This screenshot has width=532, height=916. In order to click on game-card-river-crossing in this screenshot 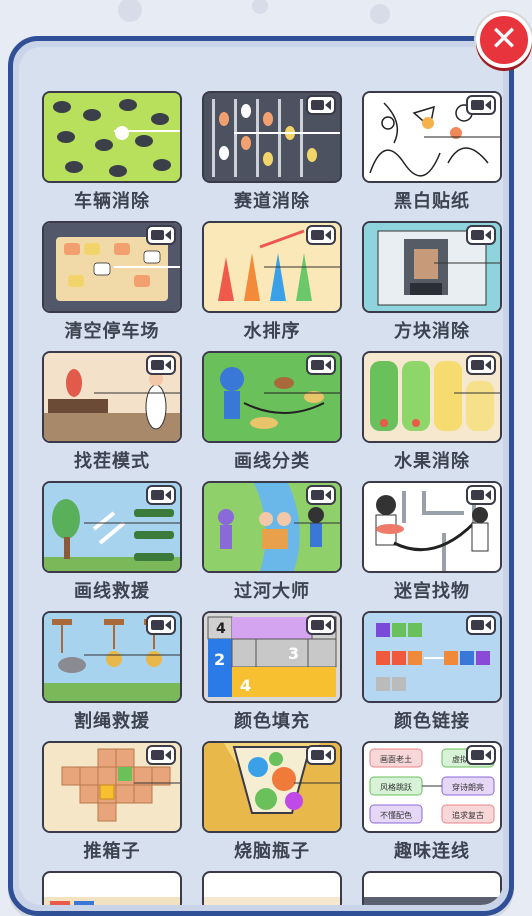, I will do `click(272, 527)`.